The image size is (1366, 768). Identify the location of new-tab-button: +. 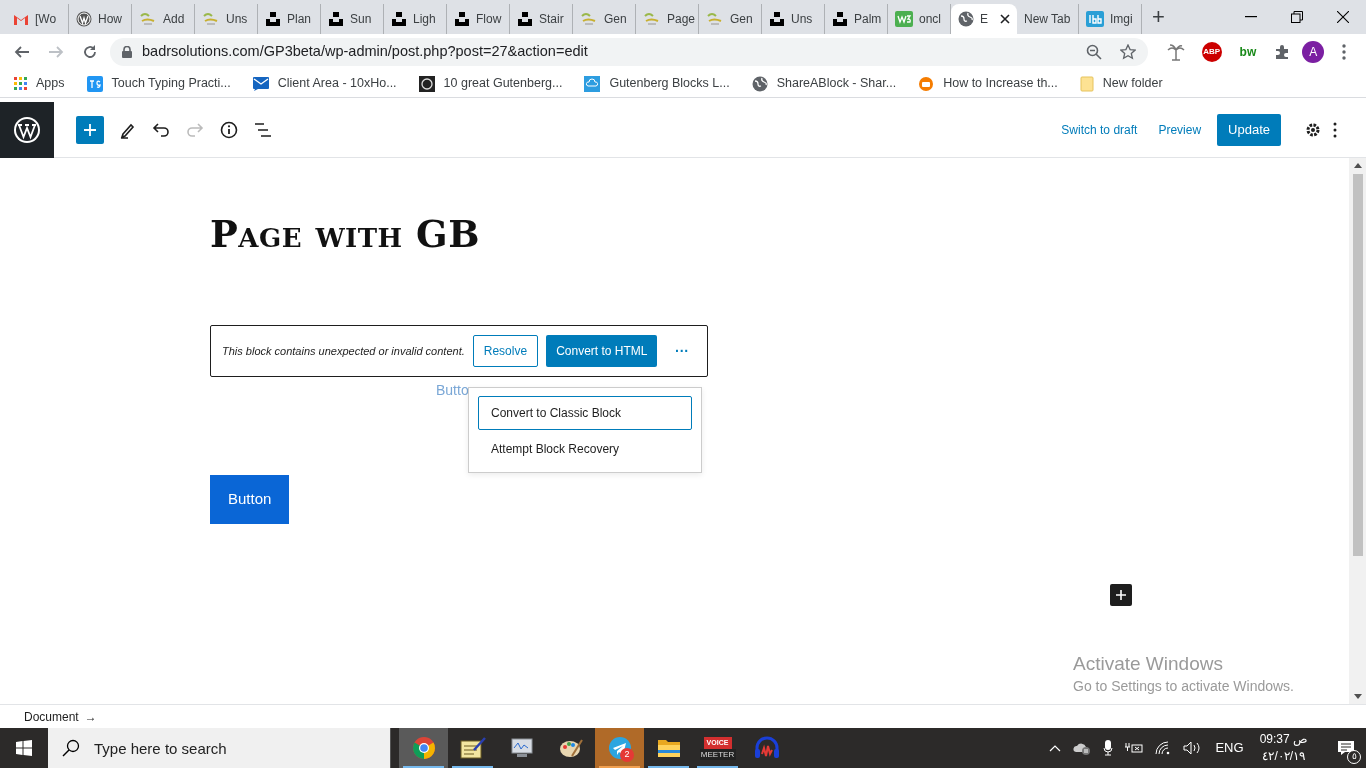
(1158, 17).